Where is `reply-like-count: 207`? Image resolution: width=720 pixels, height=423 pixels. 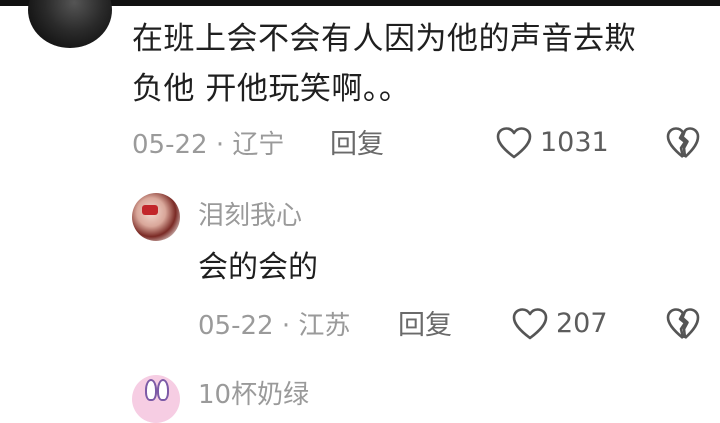
reply-like-count: 207 is located at coordinates (582, 323).